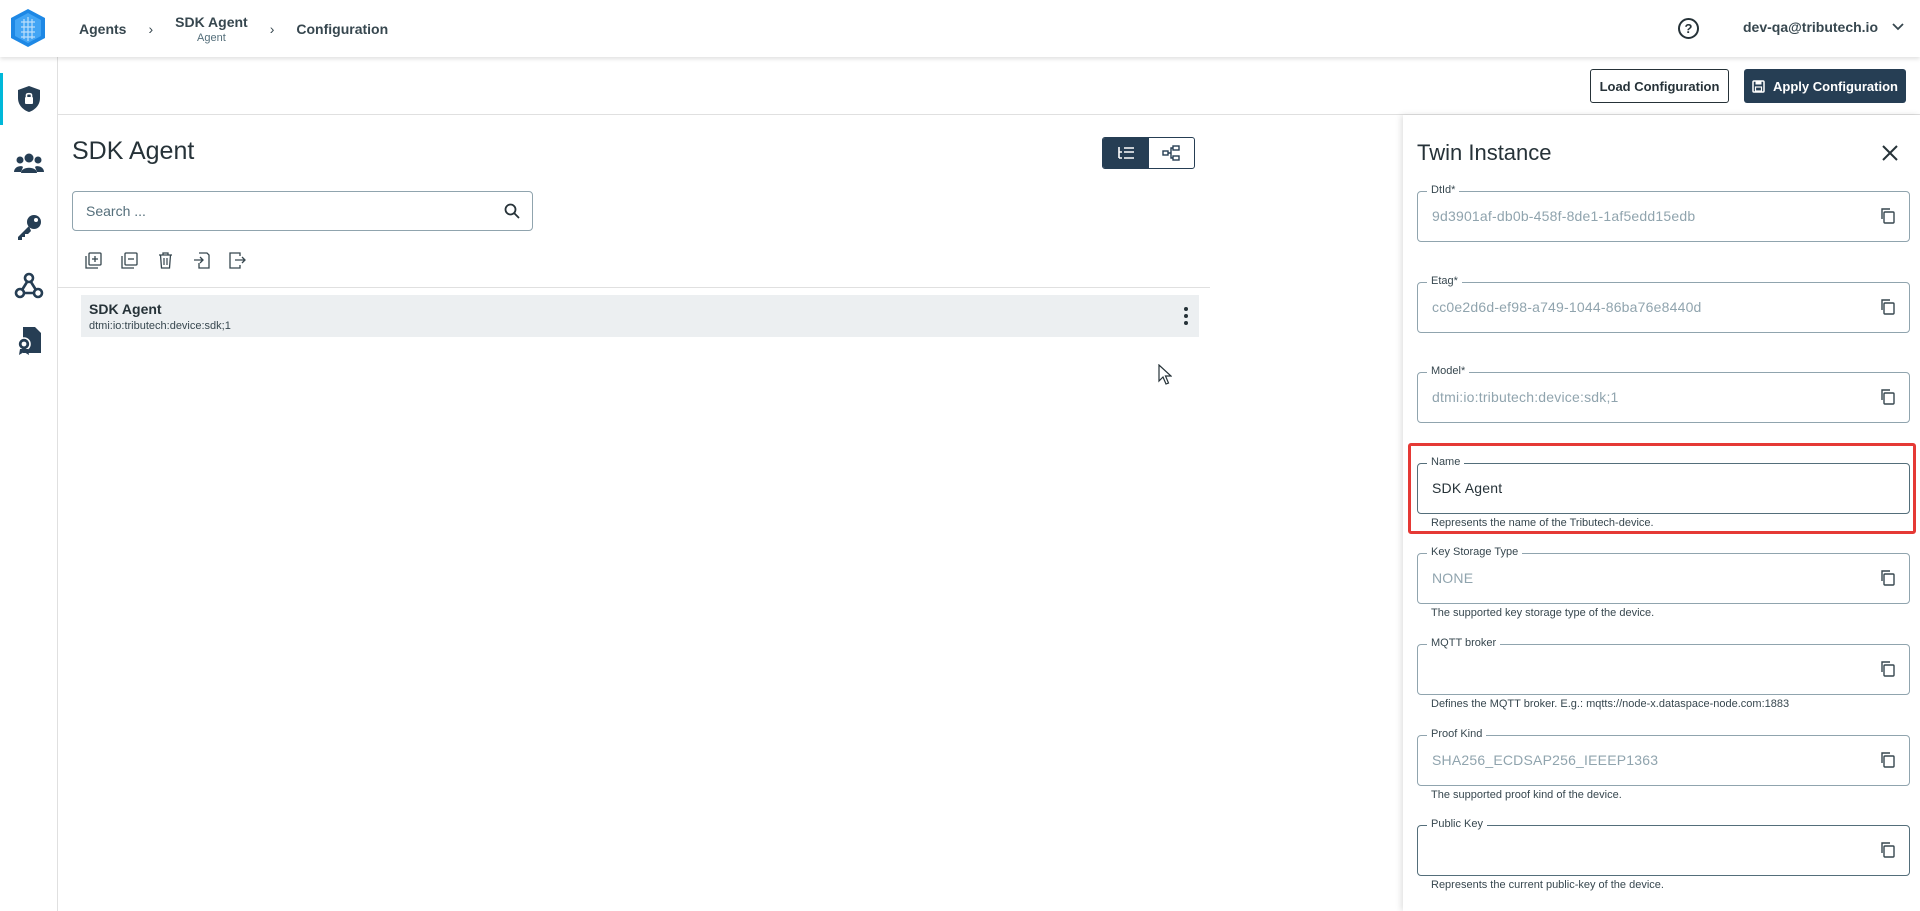 Image resolution: width=1920 pixels, height=911 pixels. I want to click on delete-icon, so click(165, 260).